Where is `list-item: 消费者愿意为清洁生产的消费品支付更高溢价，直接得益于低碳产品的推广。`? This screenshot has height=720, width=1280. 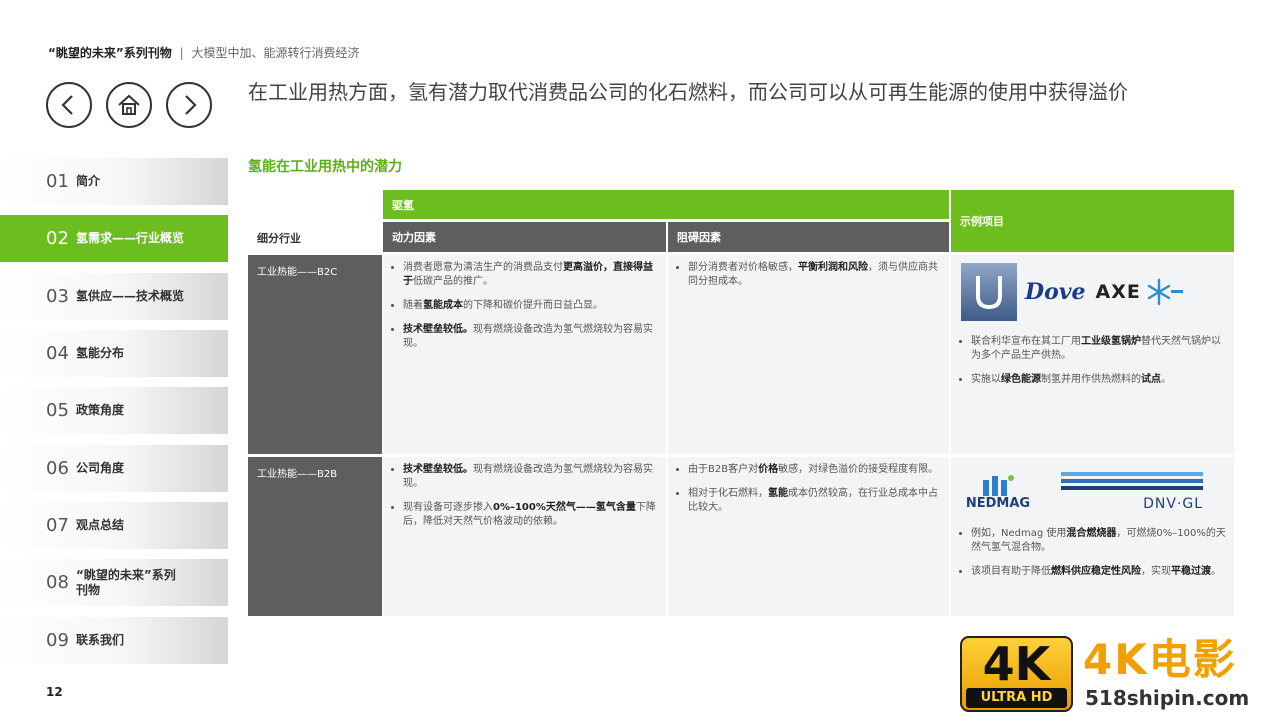
list-item: 消费者愿意为清洁生产的消费品支付更高溢价，直接得益于低碳产品的推广。 is located at coordinates (530, 275).